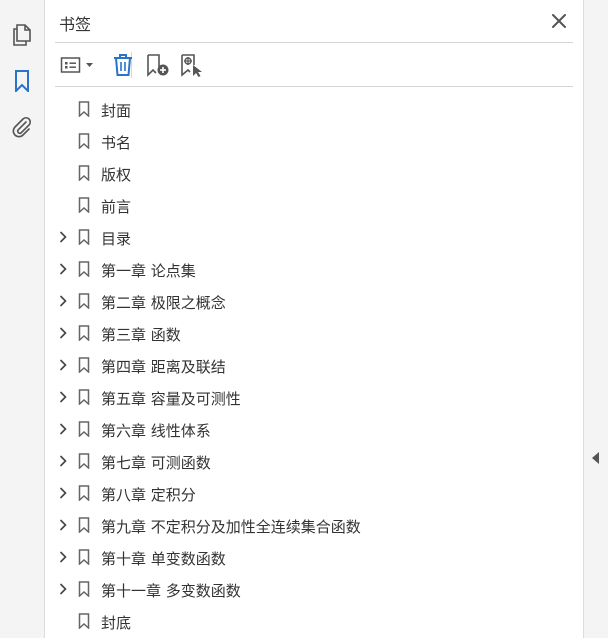  Describe the element at coordinates (116, 207) in the screenshot. I see `bookmark-label: 前言` at that location.